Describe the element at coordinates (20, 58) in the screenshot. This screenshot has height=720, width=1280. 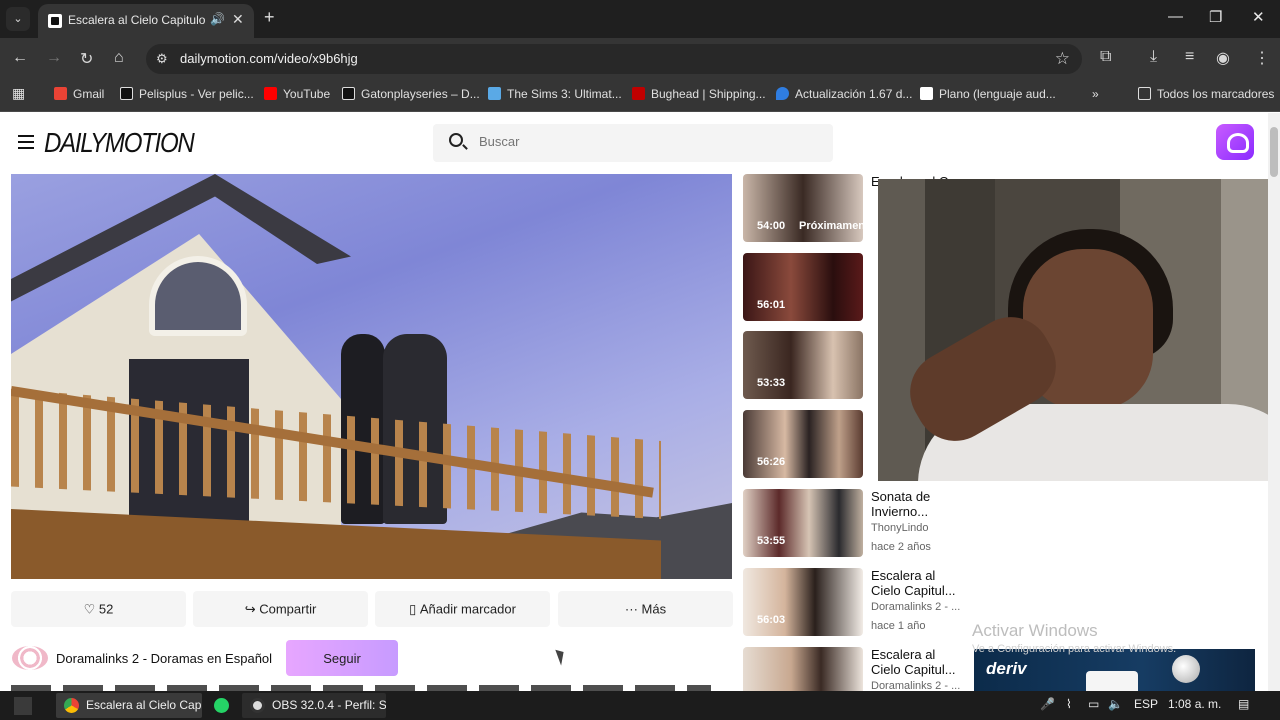
I see `back-icon: ←` at that location.